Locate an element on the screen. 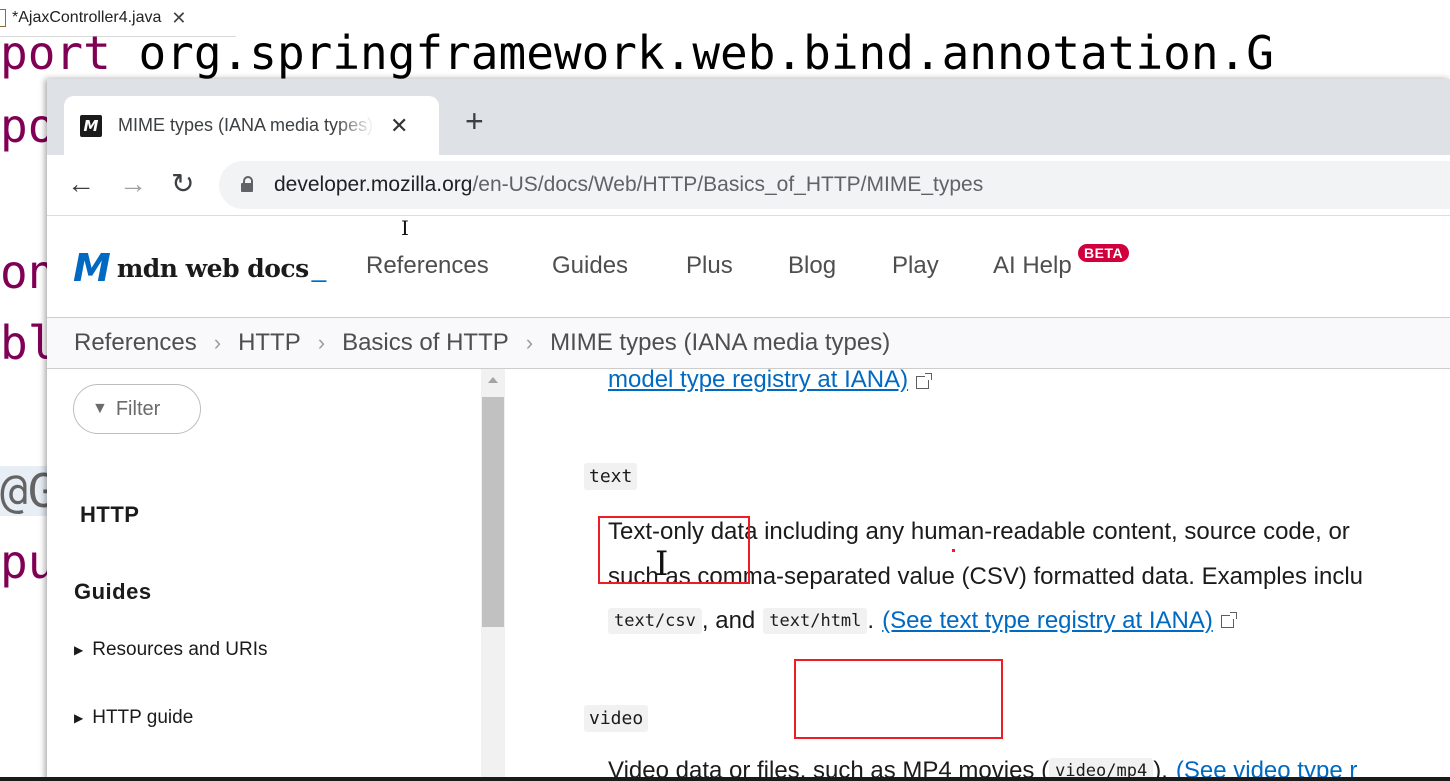 The width and height of the screenshot is (1450, 781). mdn-logo-text: mdn web docs is located at coordinates (212, 268).